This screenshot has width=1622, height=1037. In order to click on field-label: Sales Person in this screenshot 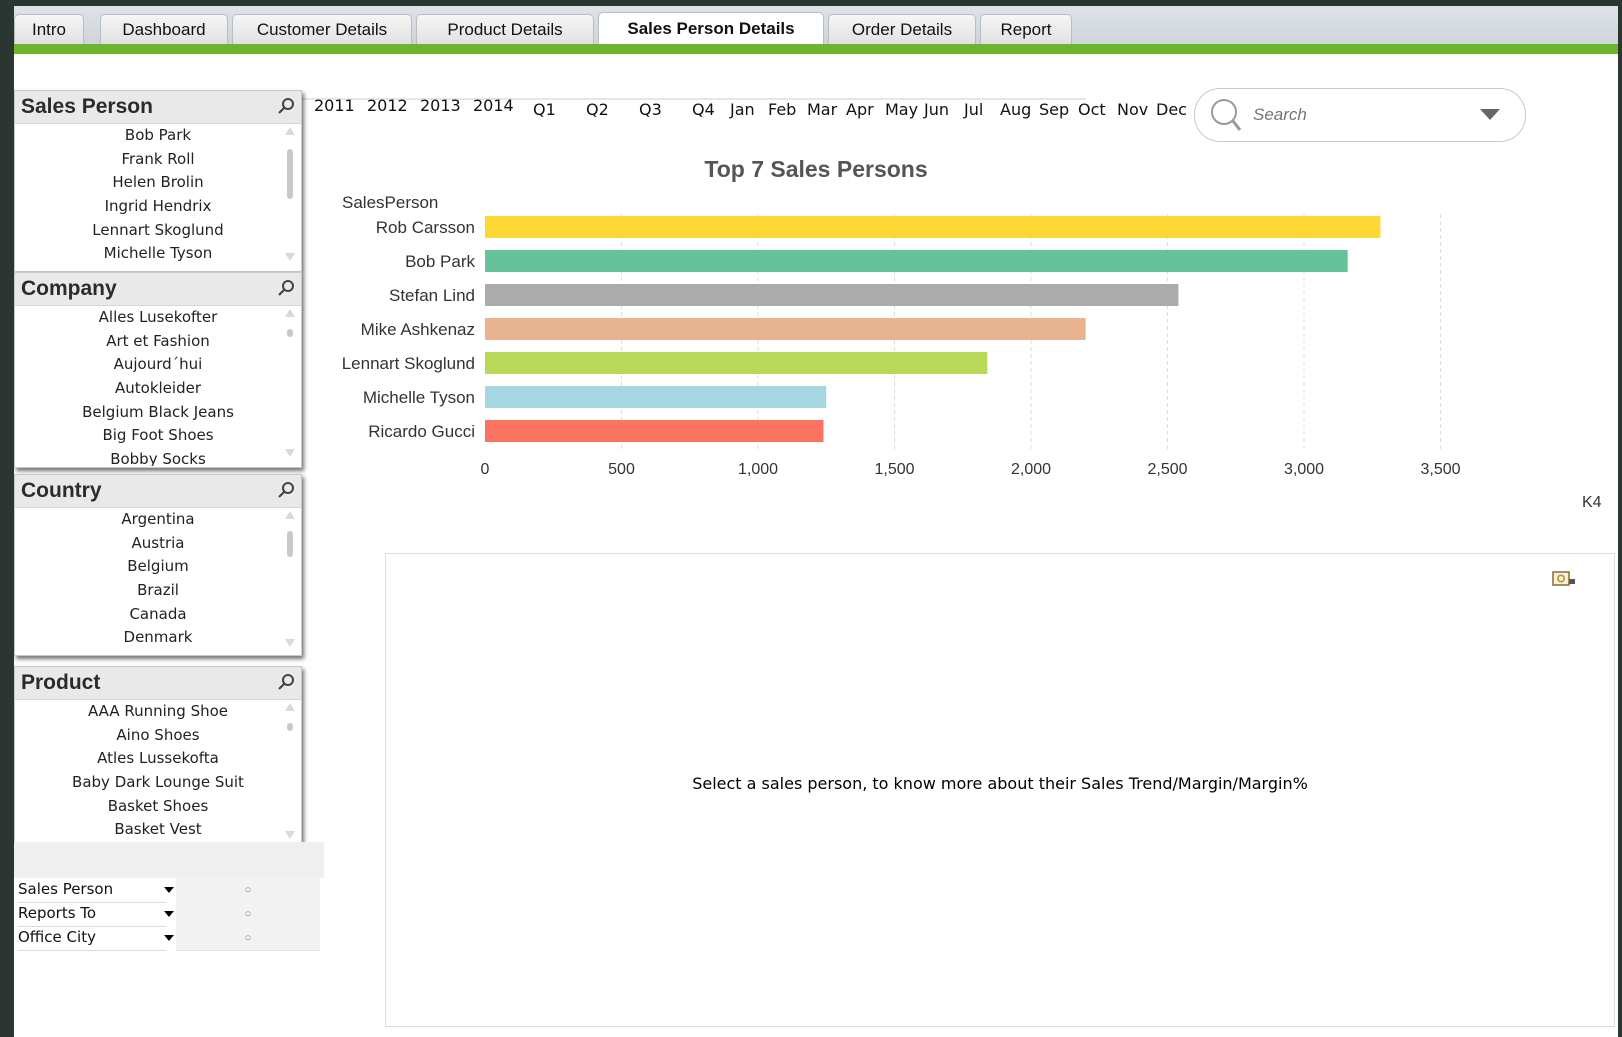, I will do `click(92, 891)`.